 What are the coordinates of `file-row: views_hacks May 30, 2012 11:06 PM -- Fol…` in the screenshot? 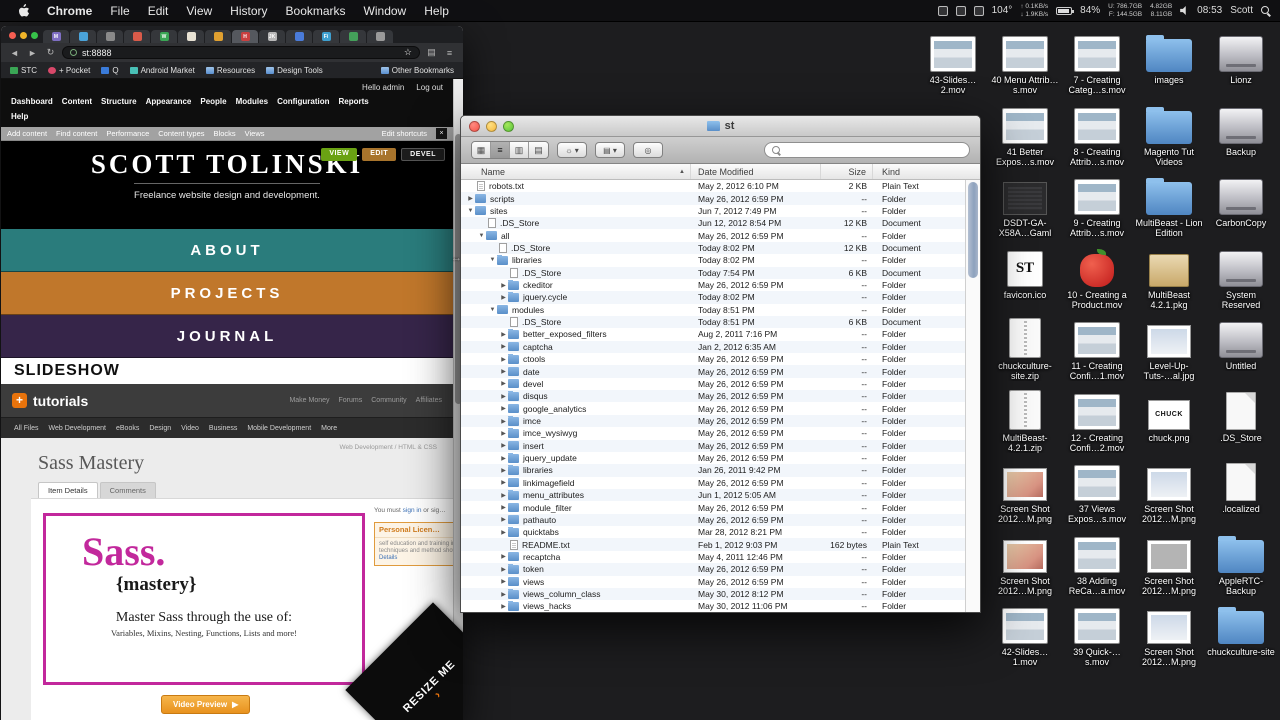 It's located at (720, 606).